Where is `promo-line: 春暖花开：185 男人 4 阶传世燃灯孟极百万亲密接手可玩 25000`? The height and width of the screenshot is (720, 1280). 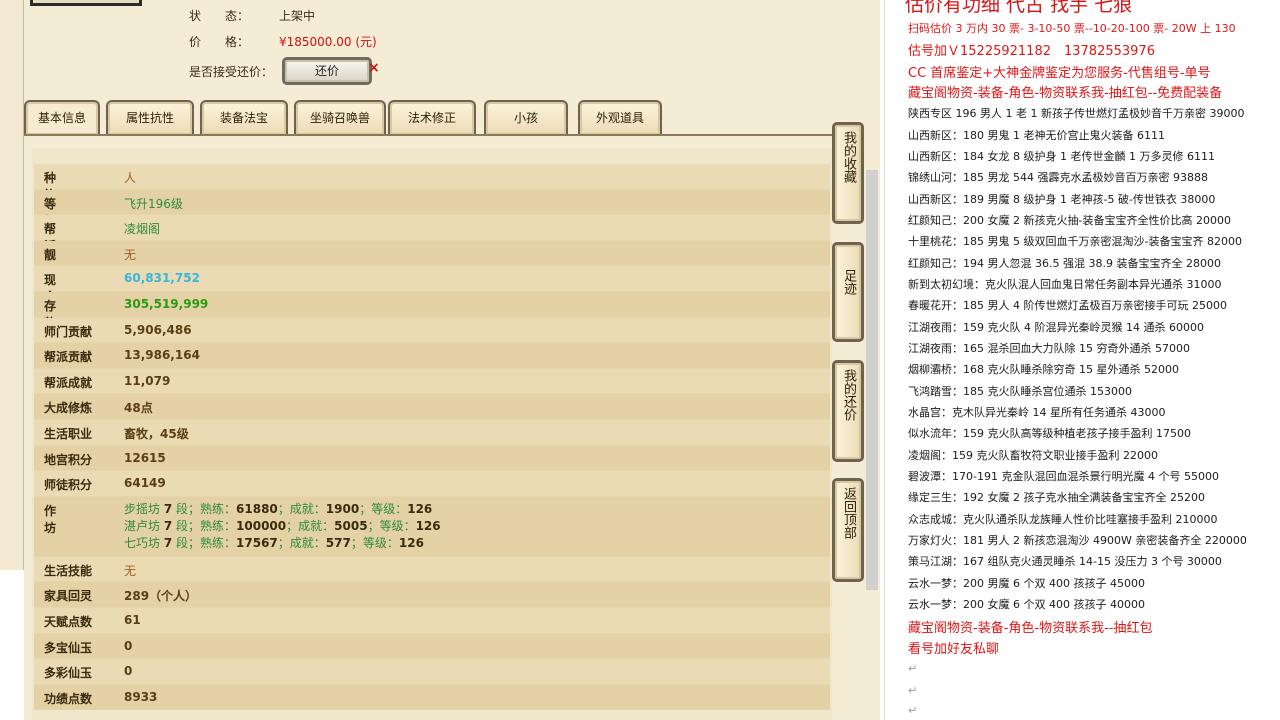
promo-line: 春暖花开：185 男人 4 阶传世燃灯孟极百万亲密接手可玩 25000 is located at coordinates (1067, 305).